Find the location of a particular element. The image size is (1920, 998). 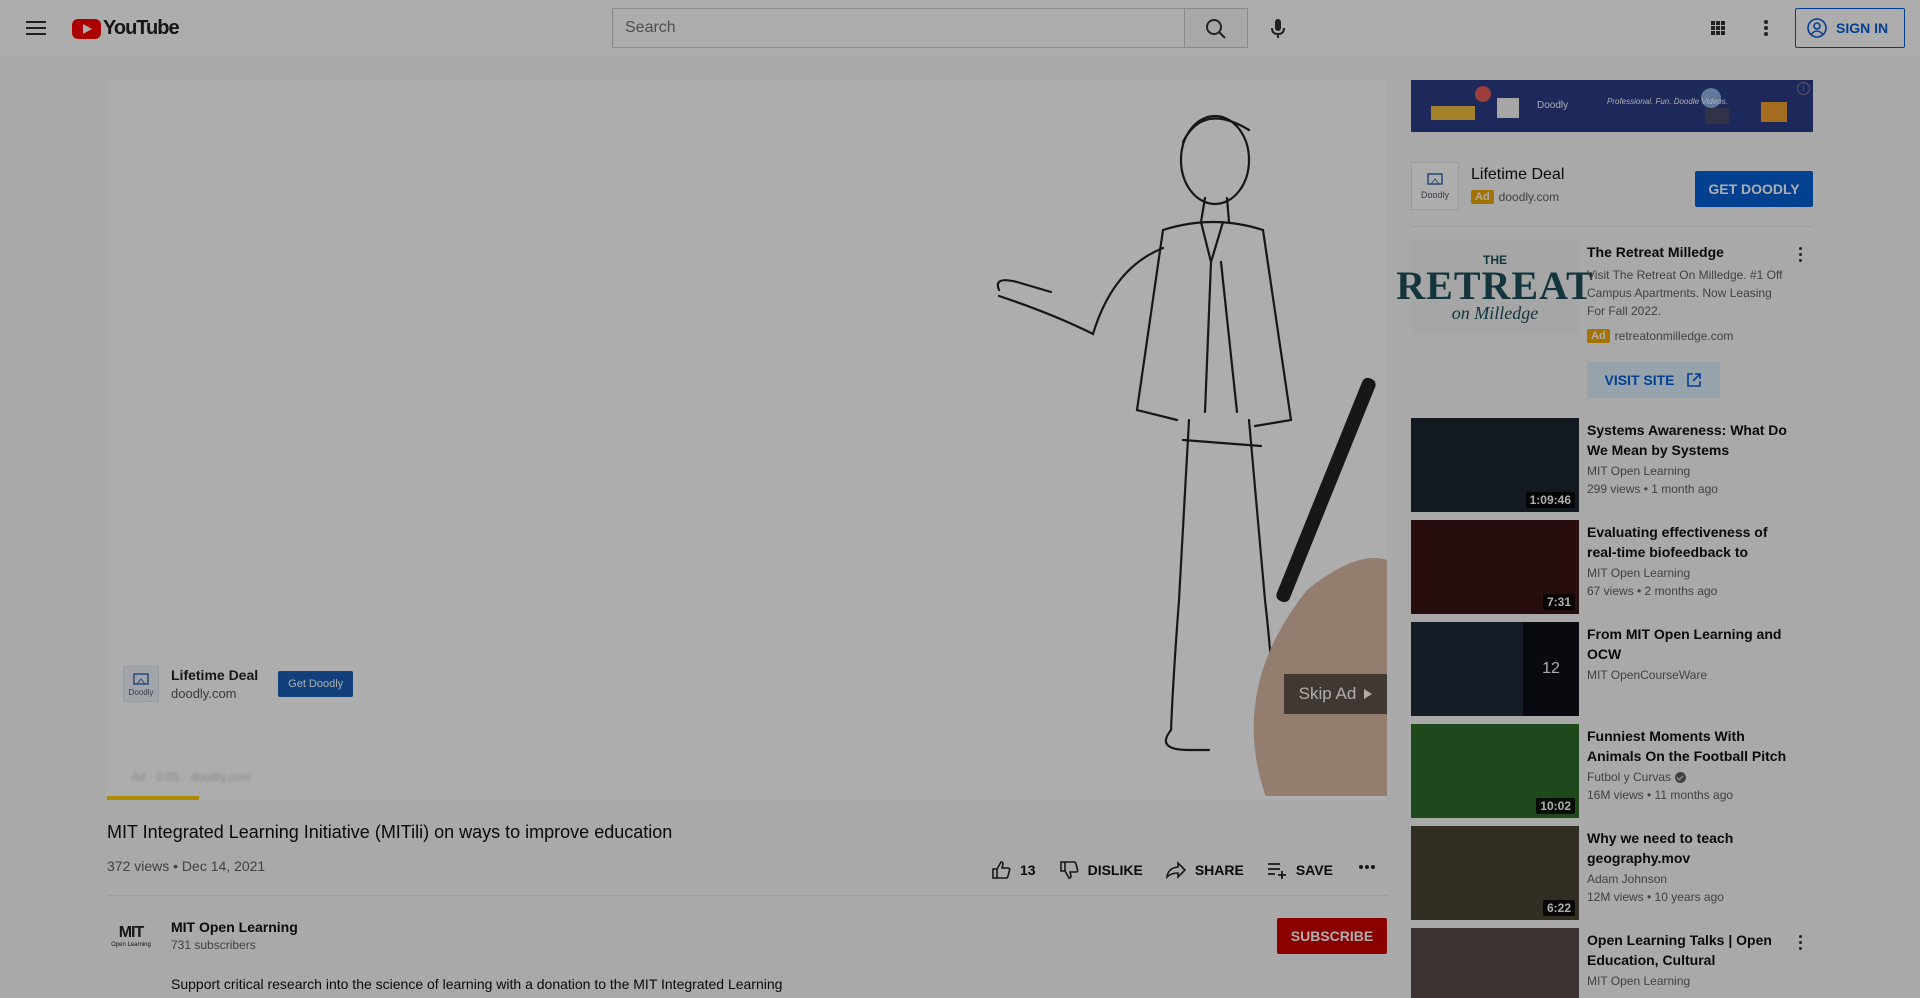

visit-site-button: VISIT SITE is located at coordinates (1653, 380).